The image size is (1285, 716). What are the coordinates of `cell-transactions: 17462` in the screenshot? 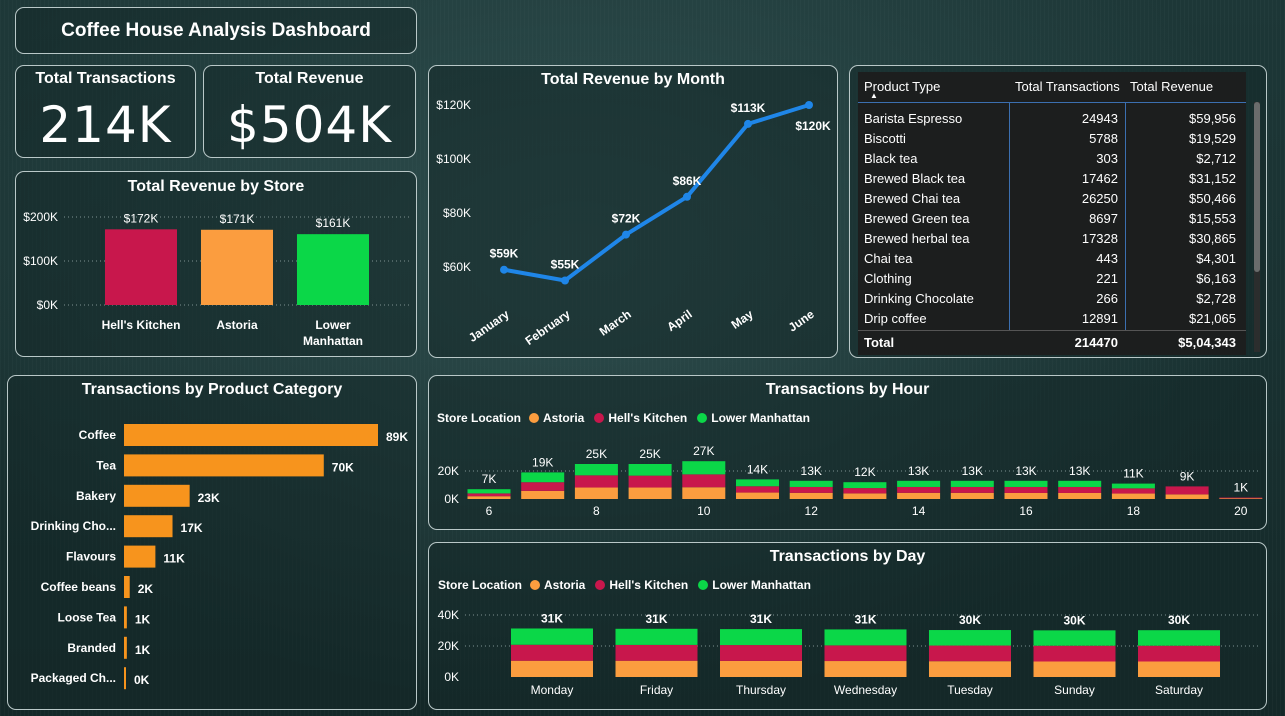 It's located at (1099, 178).